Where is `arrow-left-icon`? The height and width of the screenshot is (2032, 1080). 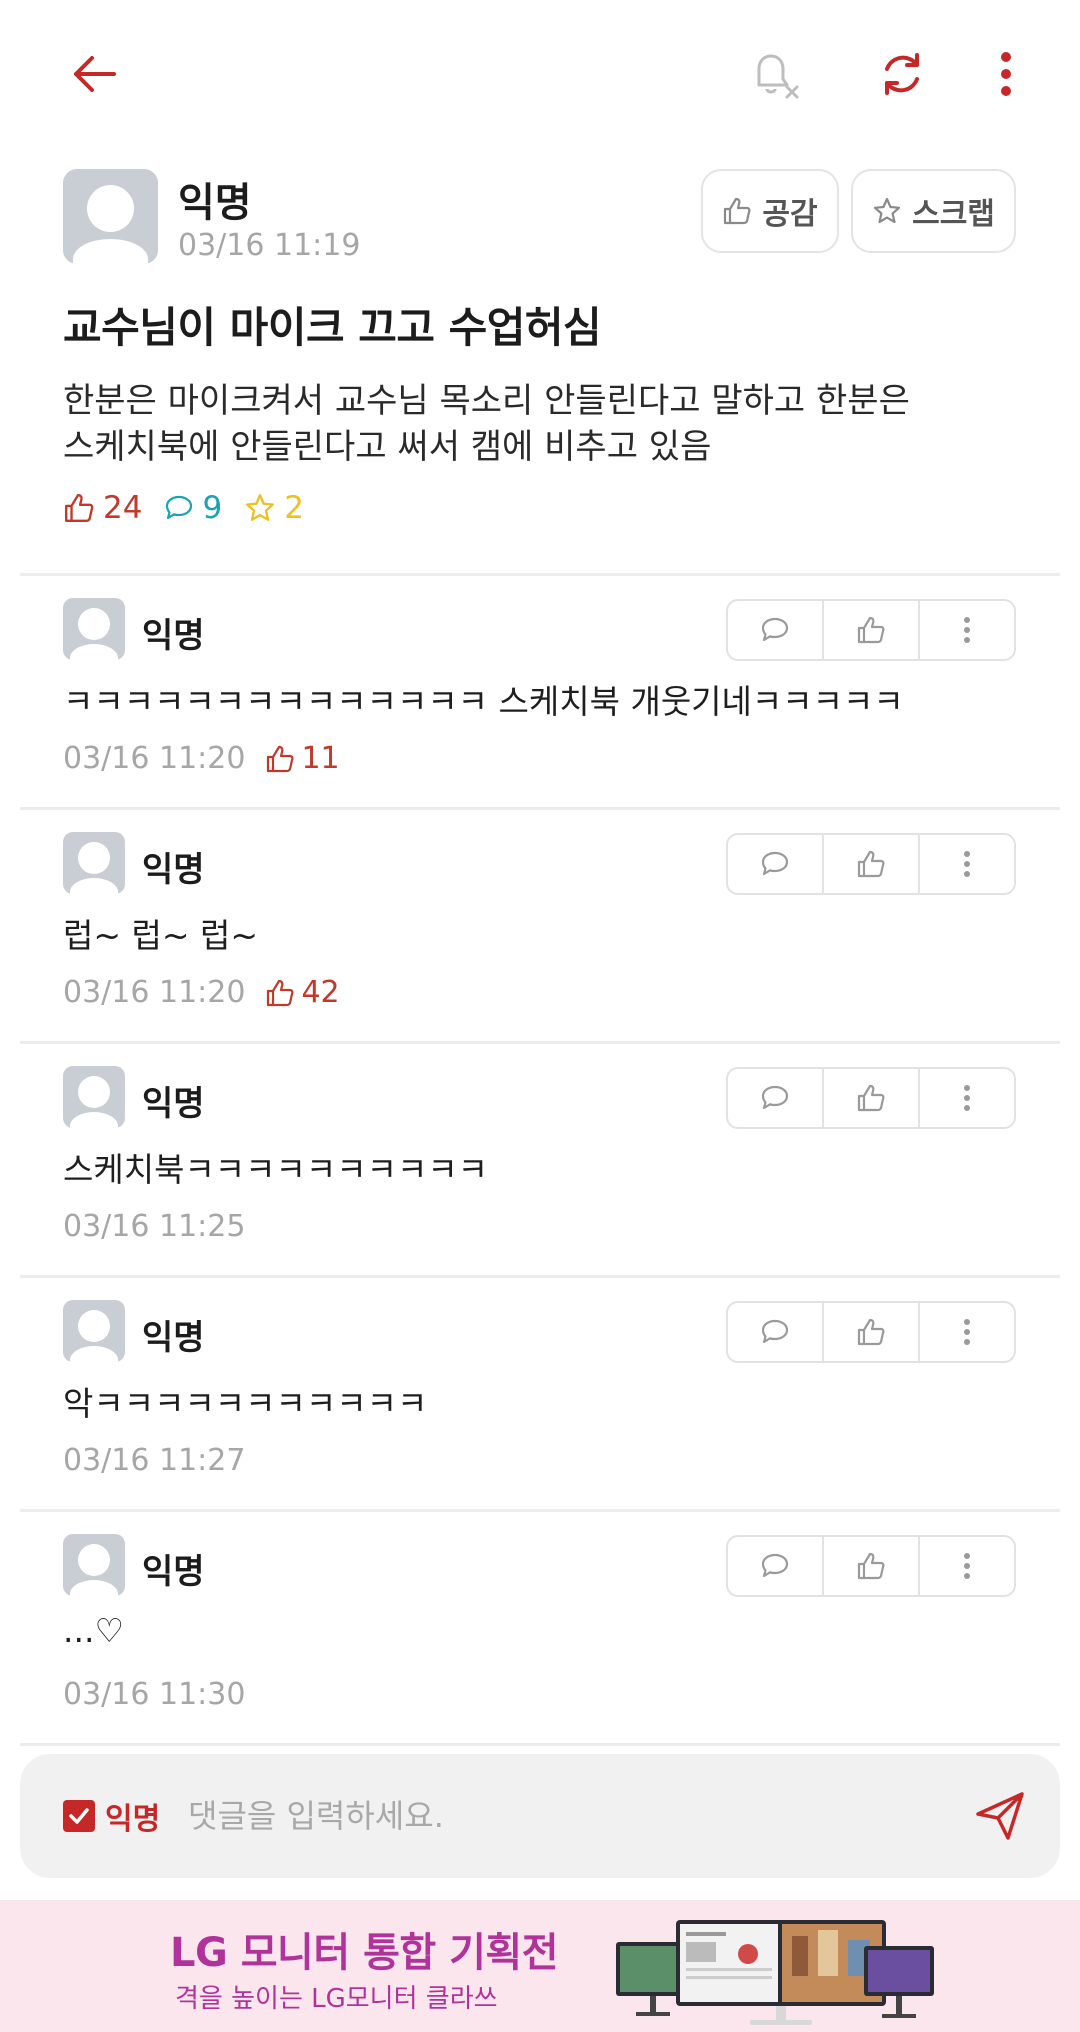 arrow-left-icon is located at coordinates (95, 74).